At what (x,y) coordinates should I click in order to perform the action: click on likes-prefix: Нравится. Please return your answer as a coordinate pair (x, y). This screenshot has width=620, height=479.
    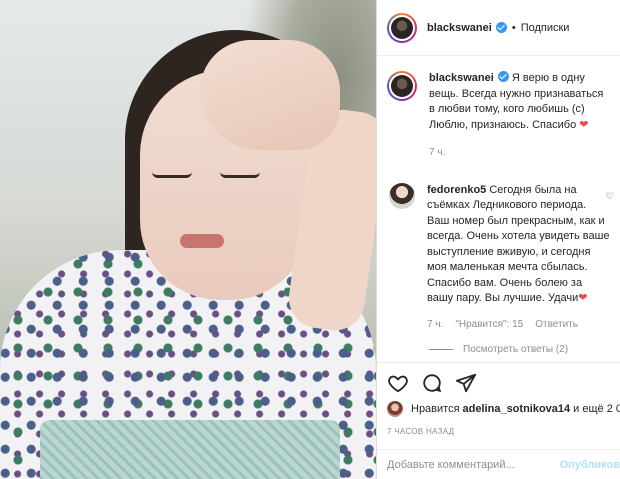
    Looking at the image, I should click on (435, 409).